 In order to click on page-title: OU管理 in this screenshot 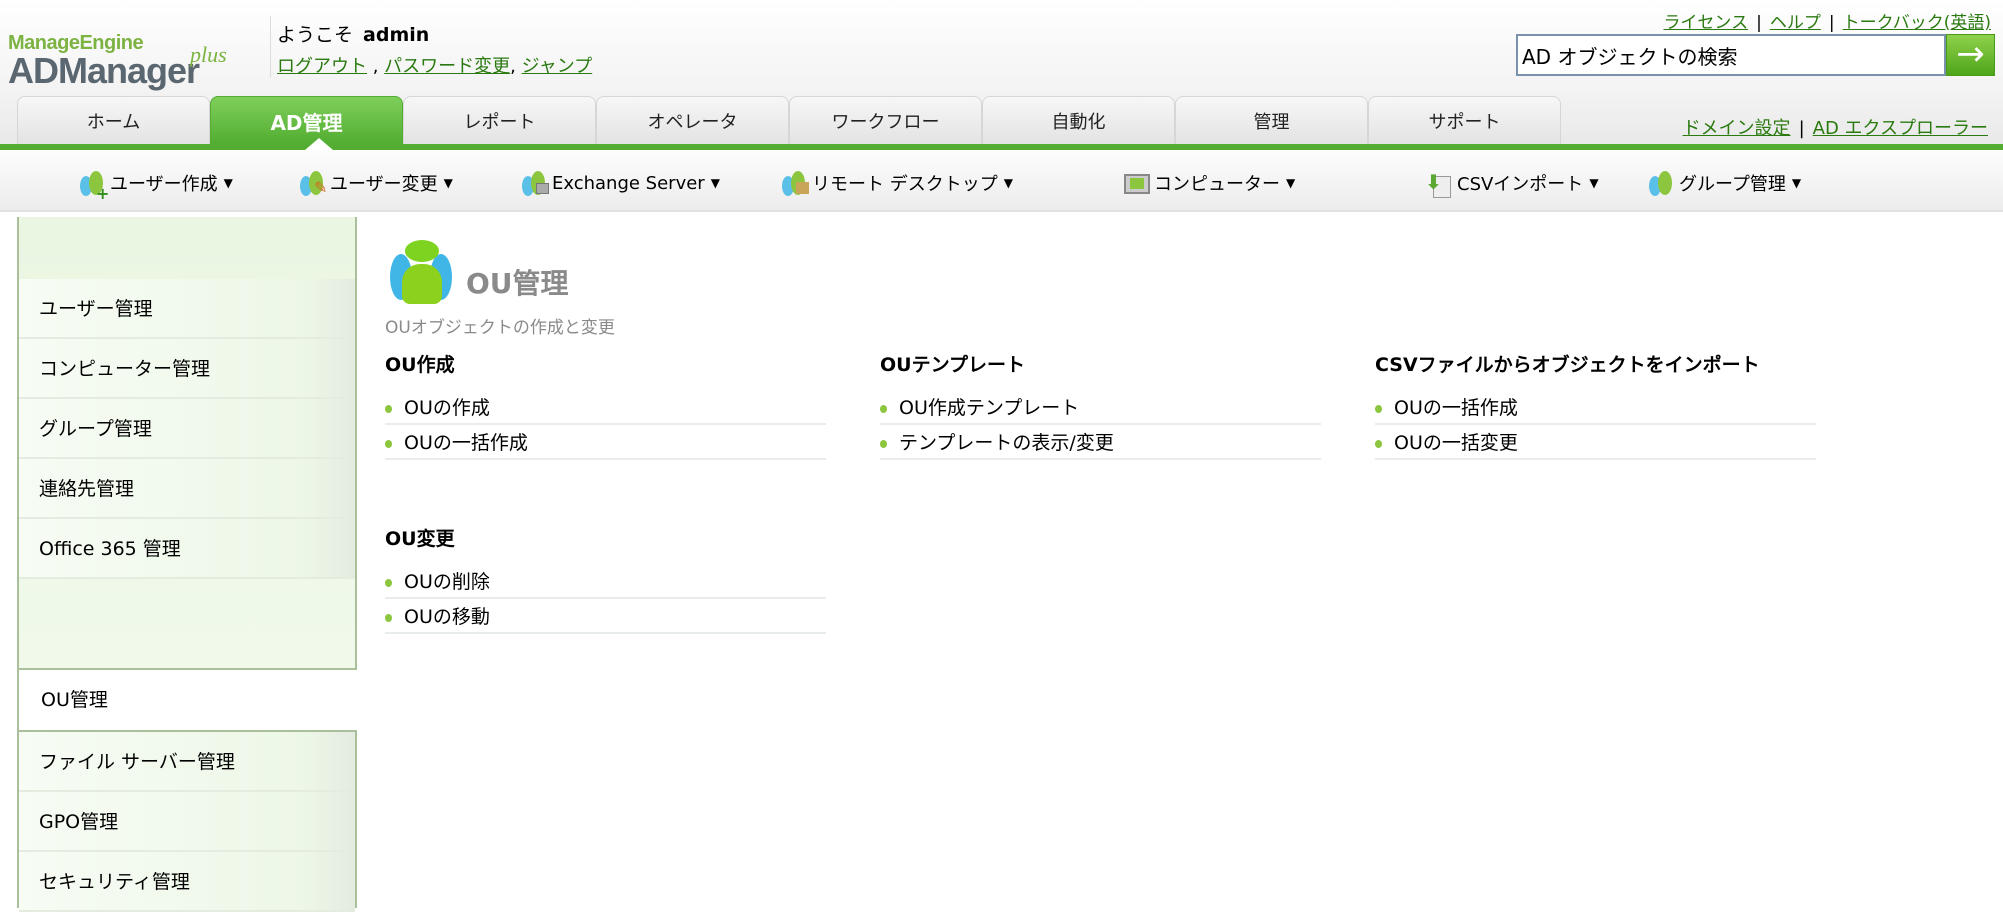, I will do `click(517, 283)`.